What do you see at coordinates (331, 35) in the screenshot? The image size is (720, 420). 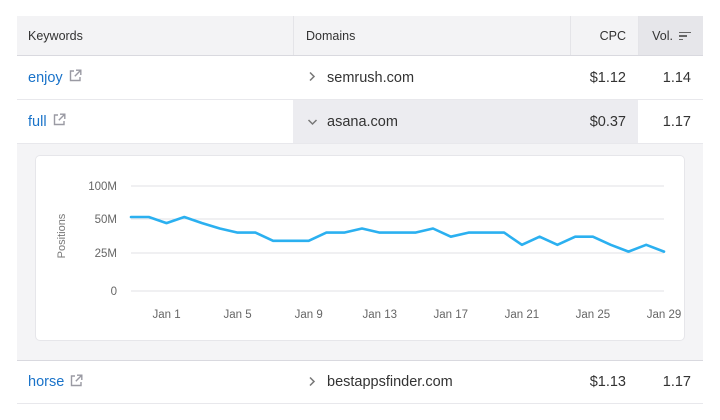 I see `header-domains-label: Domains` at bounding box center [331, 35].